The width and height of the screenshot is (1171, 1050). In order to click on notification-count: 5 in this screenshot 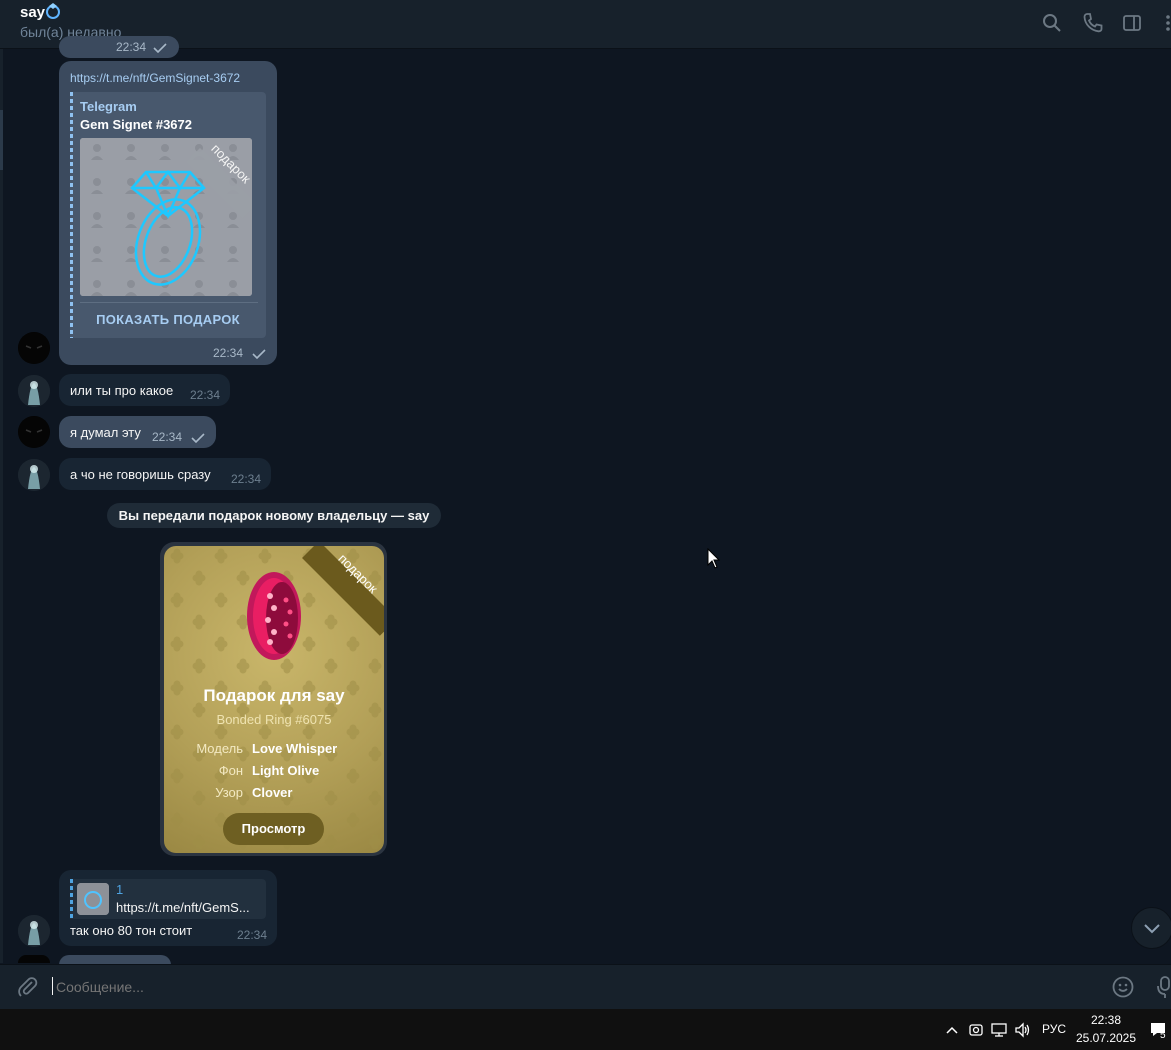, I will do `click(1163, 1035)`.